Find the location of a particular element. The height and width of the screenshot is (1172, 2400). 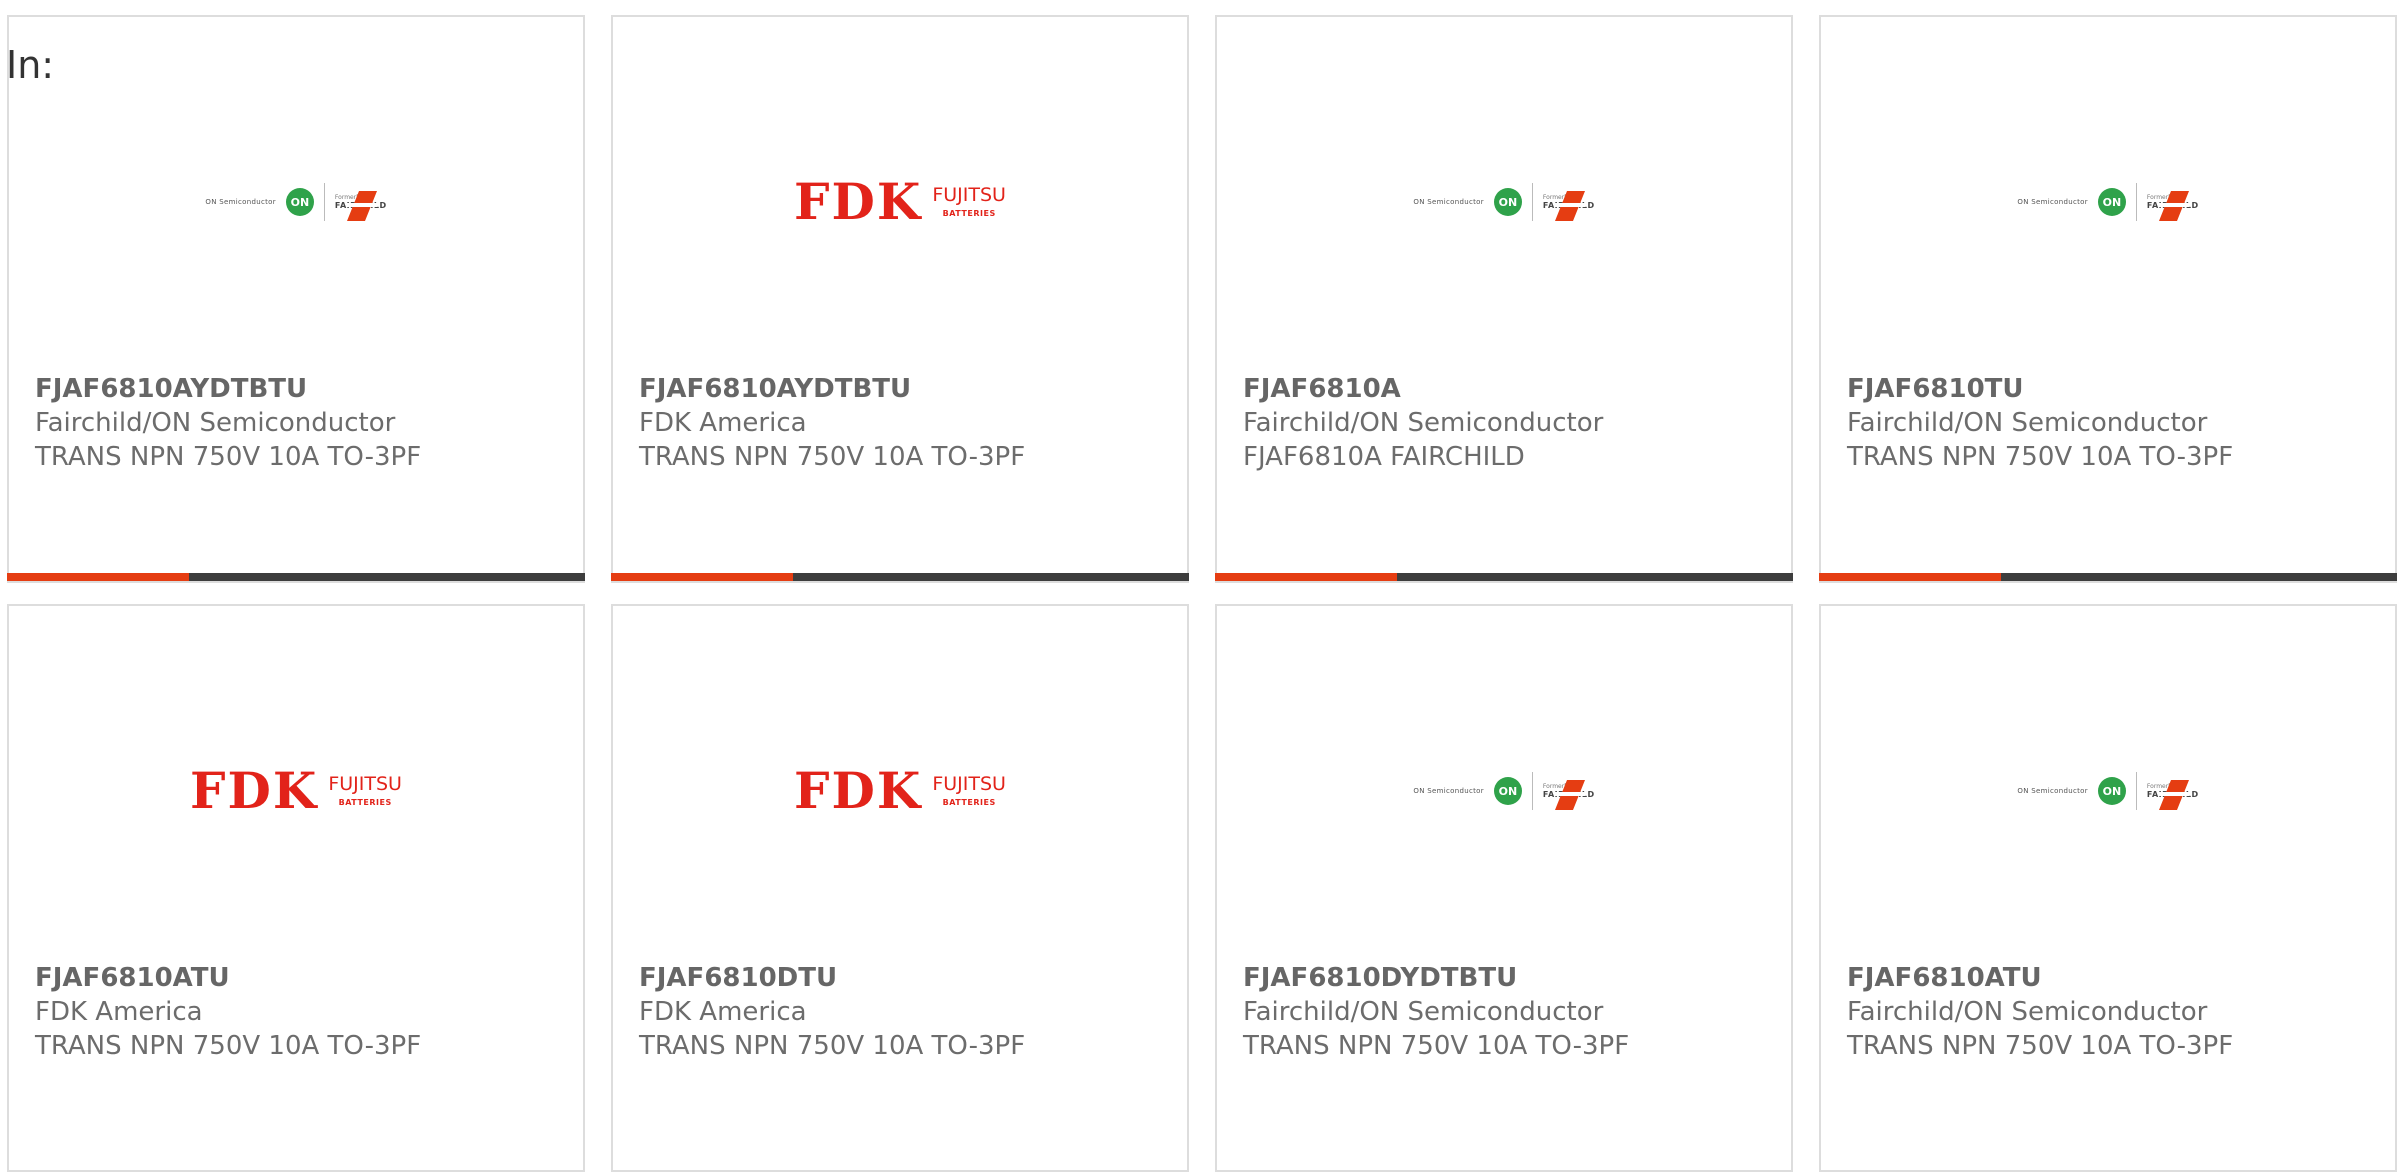

part-number: FJAF6810DTU is located at coordinates (832, 978).